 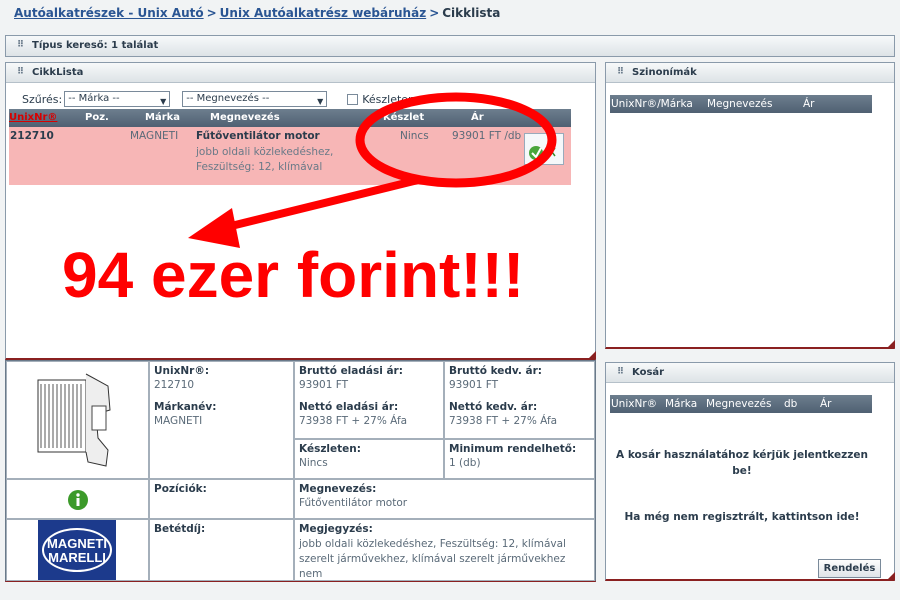 What do you see at coordinates (634, 404) in the screenshot?
I see `cart-col-unixnr: UnixNr®` at bounding box center [634, 404].